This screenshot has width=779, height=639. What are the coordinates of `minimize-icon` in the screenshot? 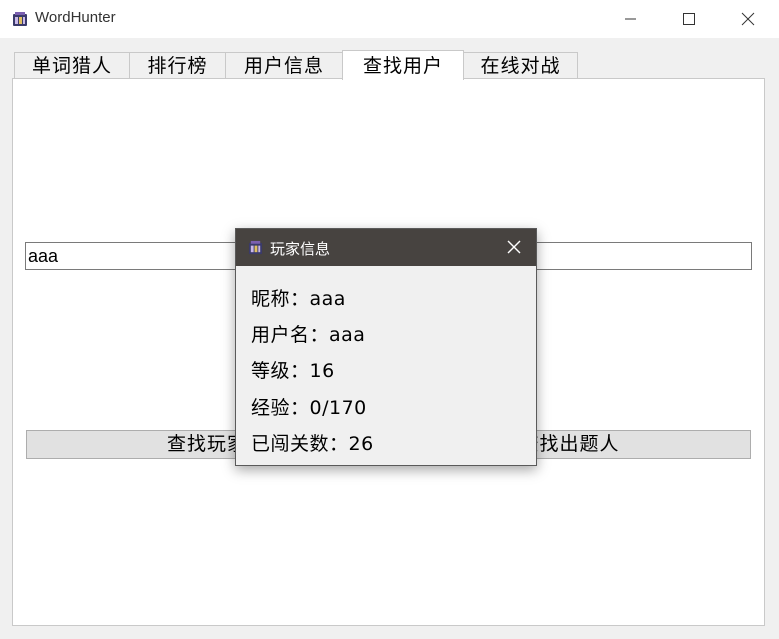 It's located at (630, 19).